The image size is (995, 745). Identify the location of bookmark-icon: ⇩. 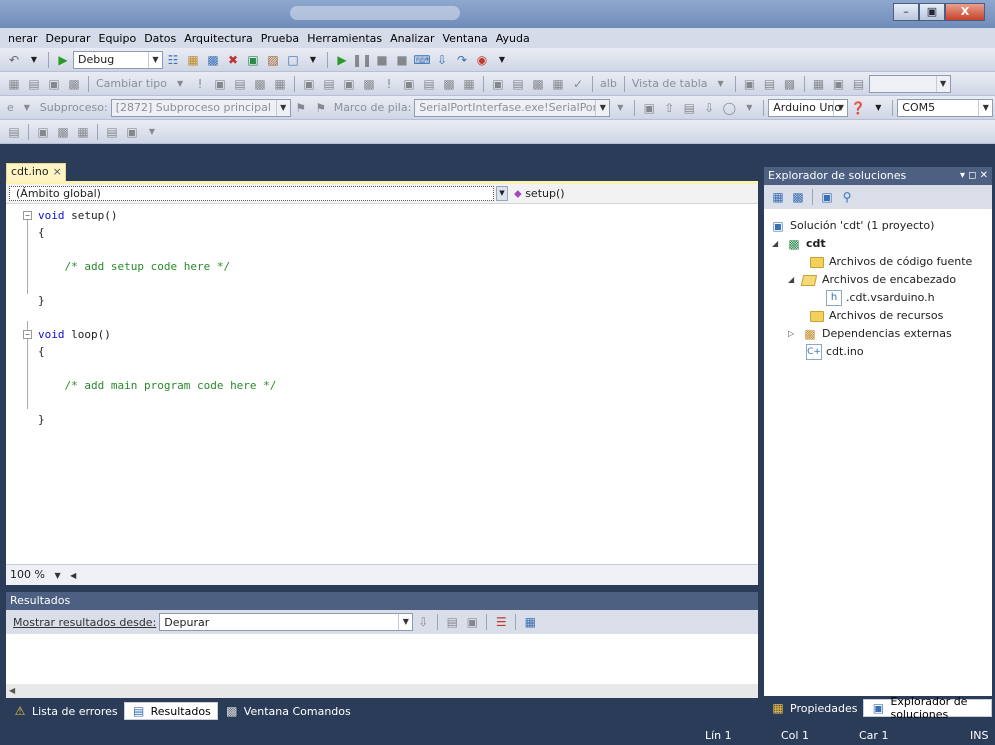
(709, 108).